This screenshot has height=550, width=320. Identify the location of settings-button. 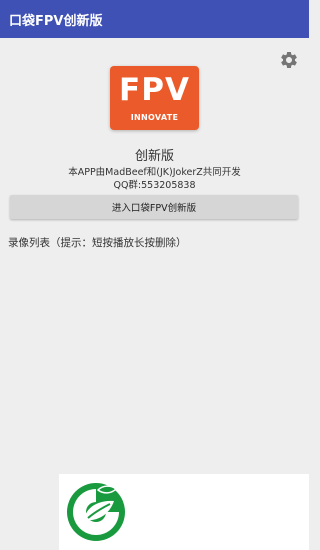
(289, 60).